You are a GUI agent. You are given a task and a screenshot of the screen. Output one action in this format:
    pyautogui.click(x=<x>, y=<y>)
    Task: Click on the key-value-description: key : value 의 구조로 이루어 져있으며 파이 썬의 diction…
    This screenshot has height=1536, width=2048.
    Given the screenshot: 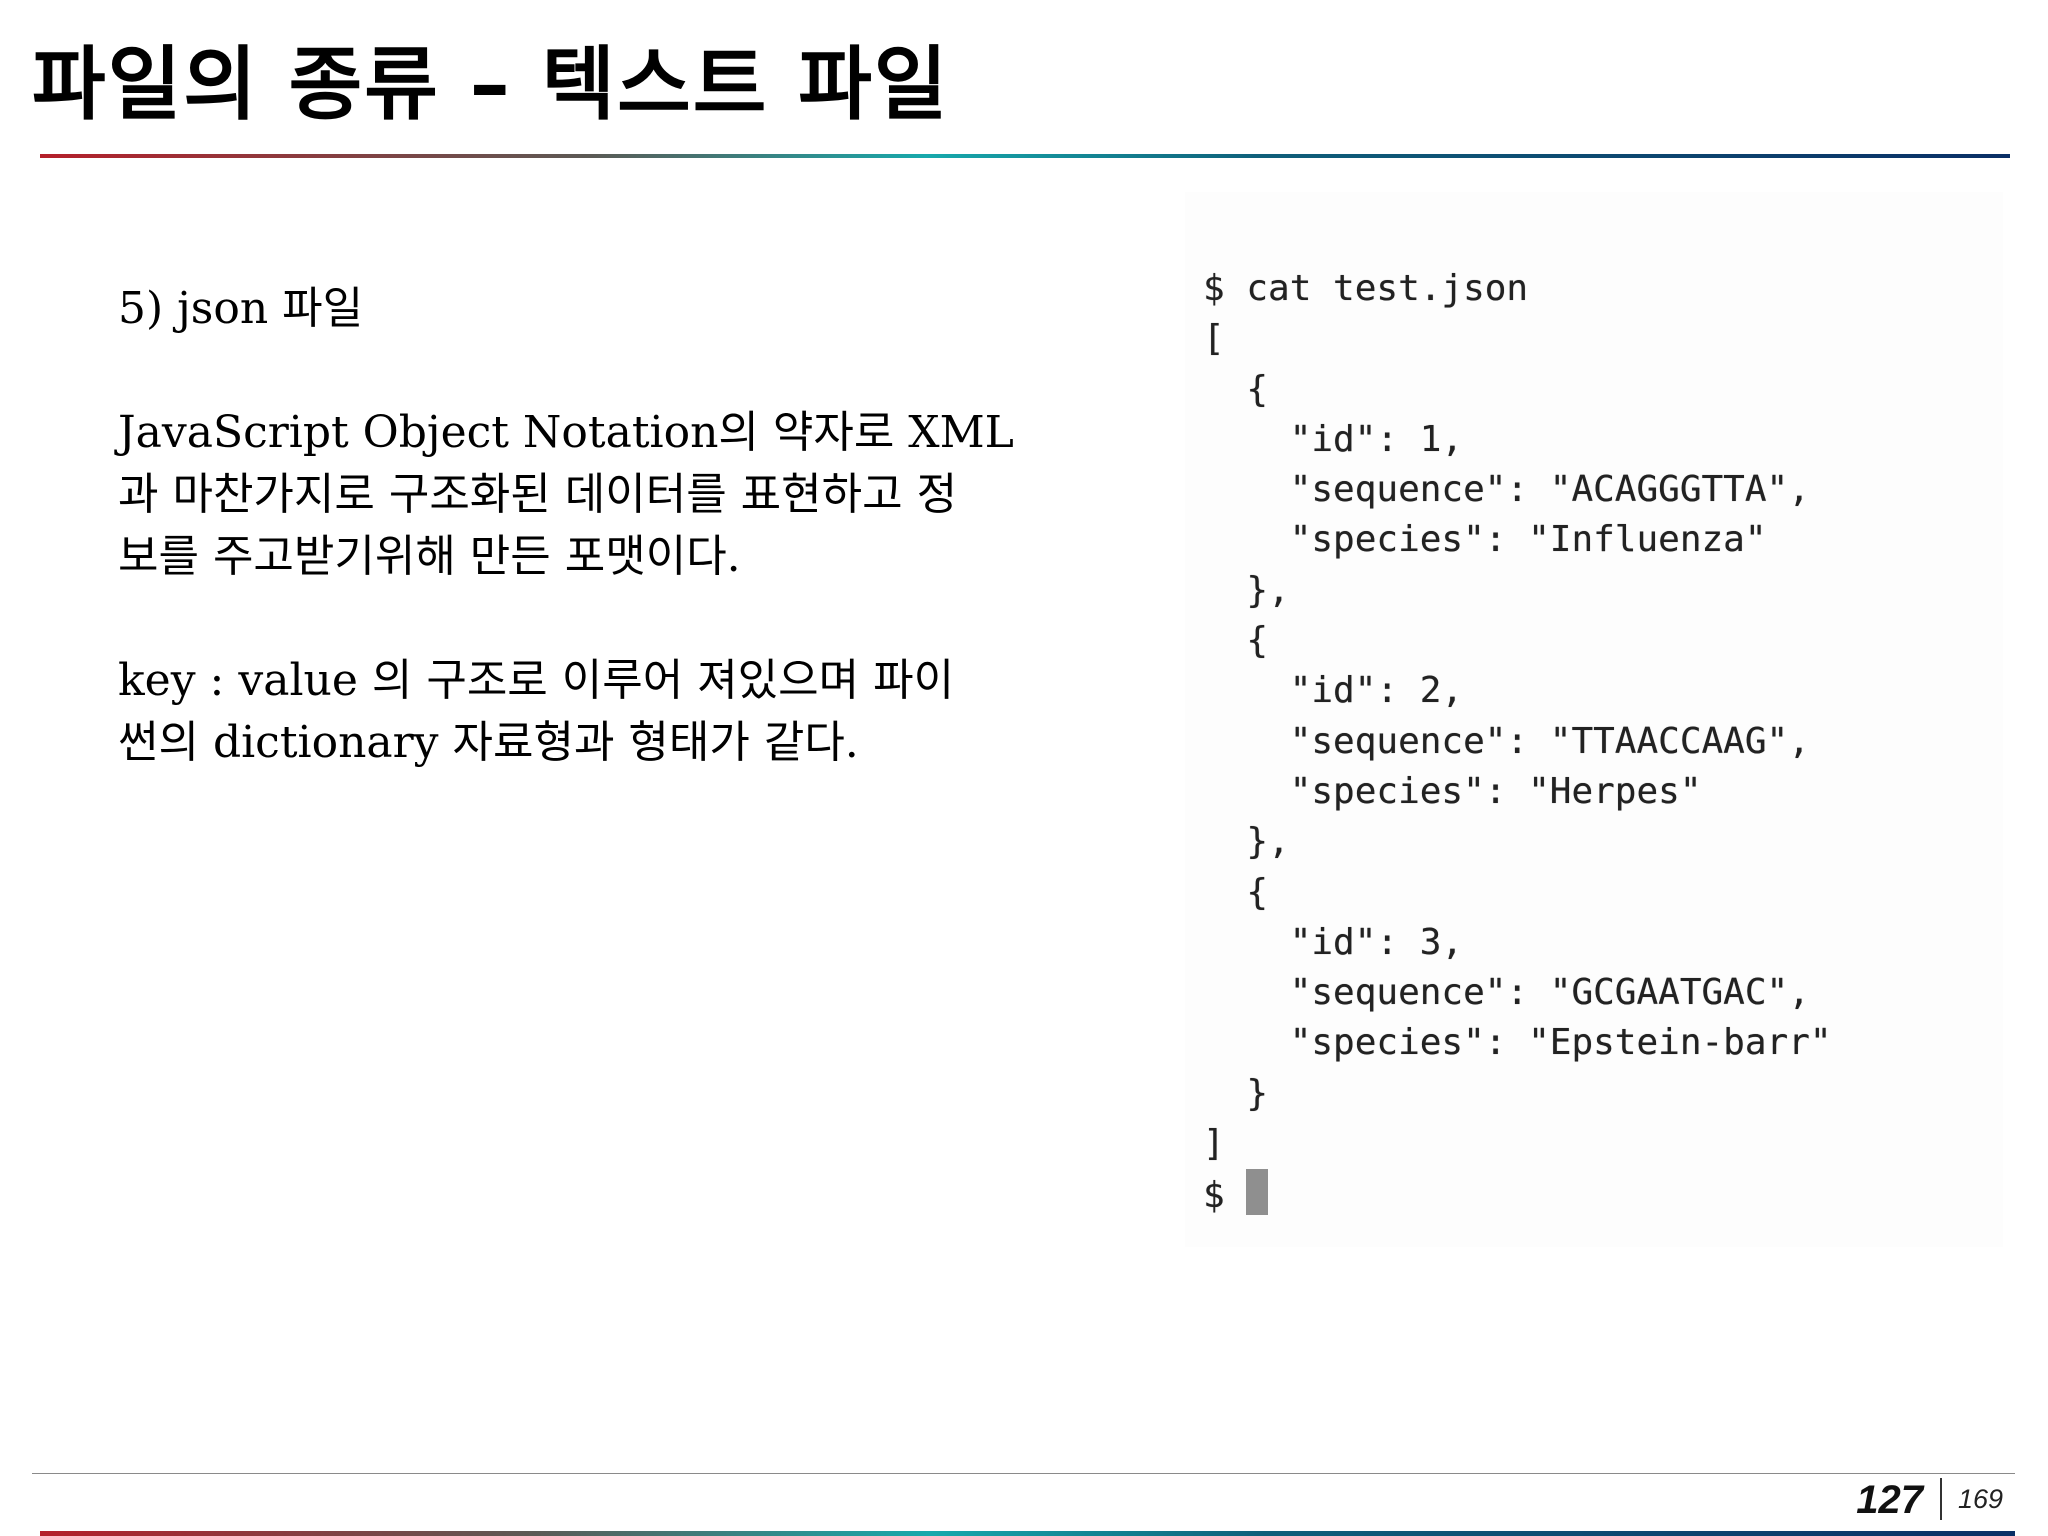 What is the action you would take?
    pyautogui.click(x=536, y=711)
    